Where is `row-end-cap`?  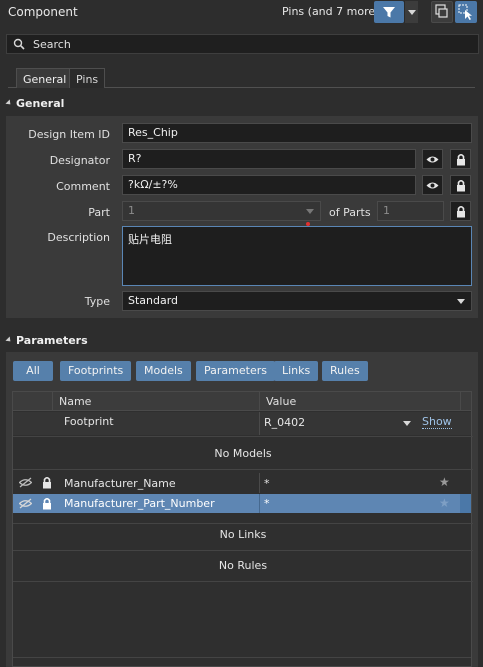 row-end-cap is located at coordinates (465, 503).